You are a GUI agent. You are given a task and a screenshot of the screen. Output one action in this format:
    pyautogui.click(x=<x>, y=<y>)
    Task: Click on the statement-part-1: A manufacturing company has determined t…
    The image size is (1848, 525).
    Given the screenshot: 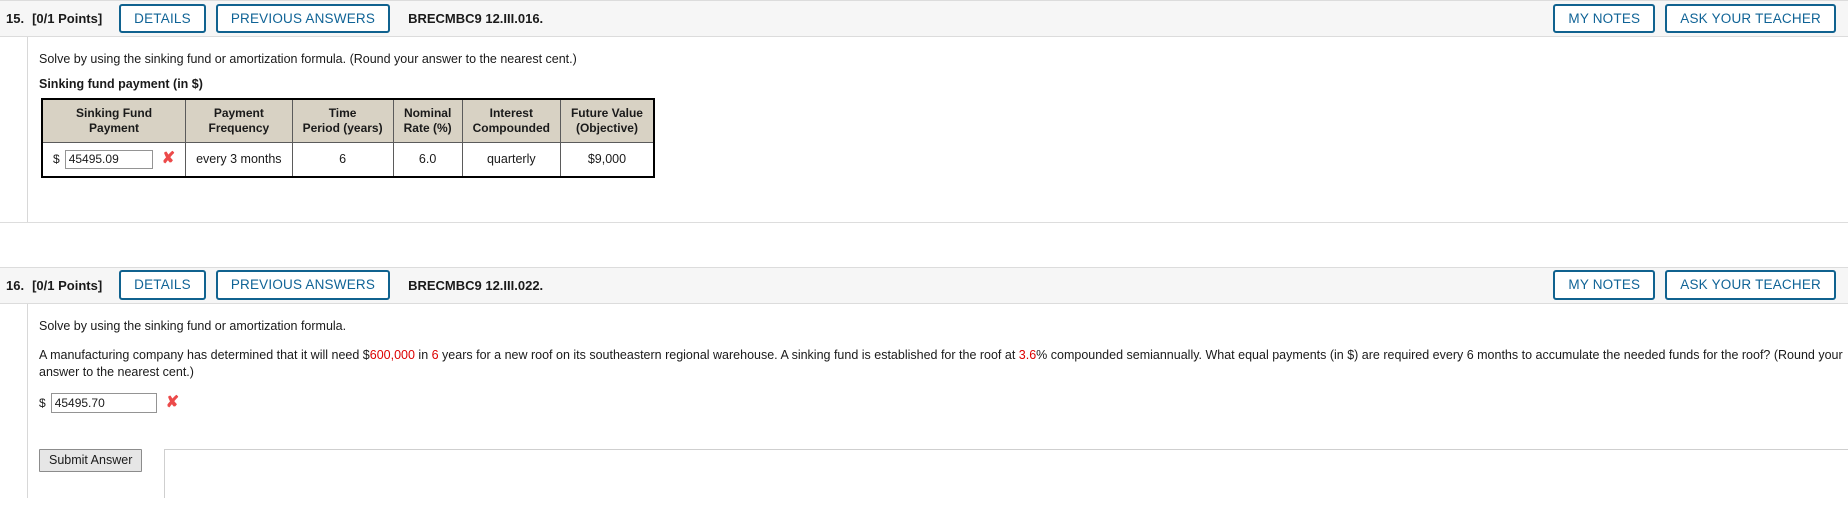 What is the action you would take?
    pyautogui.click(x=204, y=354)
    